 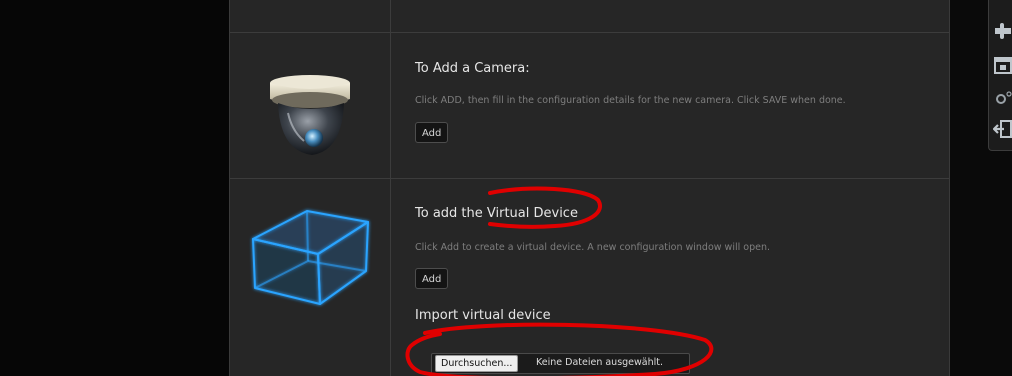 What do you see at coordinates (545, 207) in the screenshot?
I see `virtual-device-annotation` at bounding box center [545, 207].